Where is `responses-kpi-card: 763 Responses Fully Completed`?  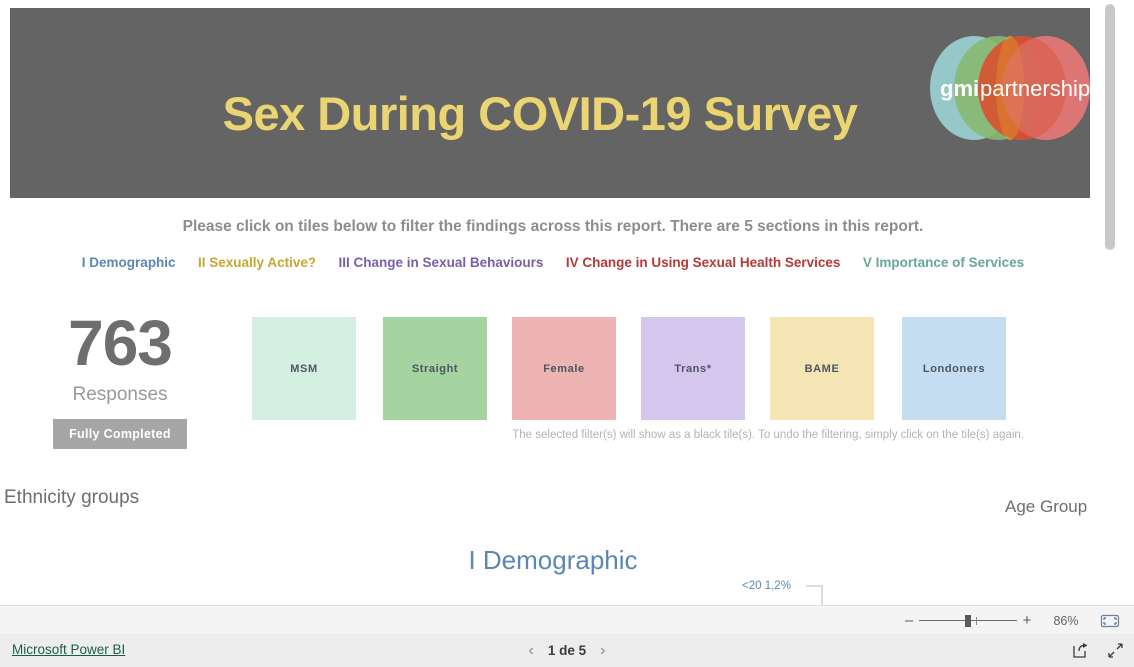
responses-kpi-card: 763 Responses Fully Completed is located at coordinates (120, 378).